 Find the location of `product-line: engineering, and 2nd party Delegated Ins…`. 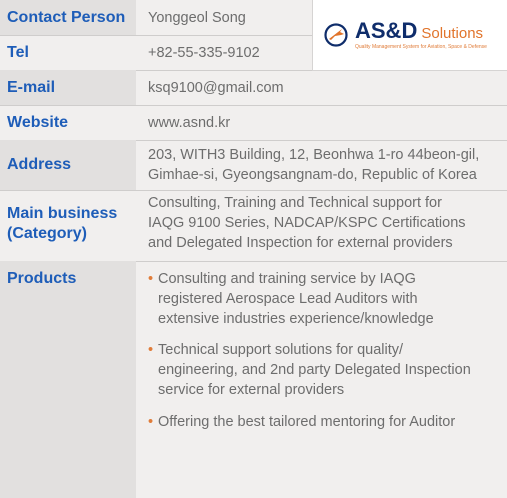

product-line: engineering, and 2nd party Delegated Ins… is located at coordinates (314, 370).